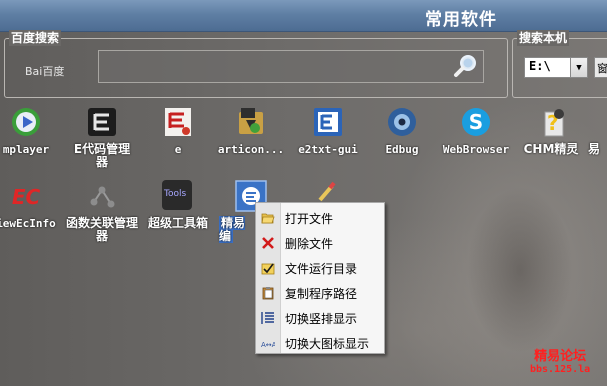 Image resolution: width=607 pixels, height=386 pixels. Describe the element at coordinates (232, 229) in the screenshot. I see `selected-icon-label: 精易编` at that location.